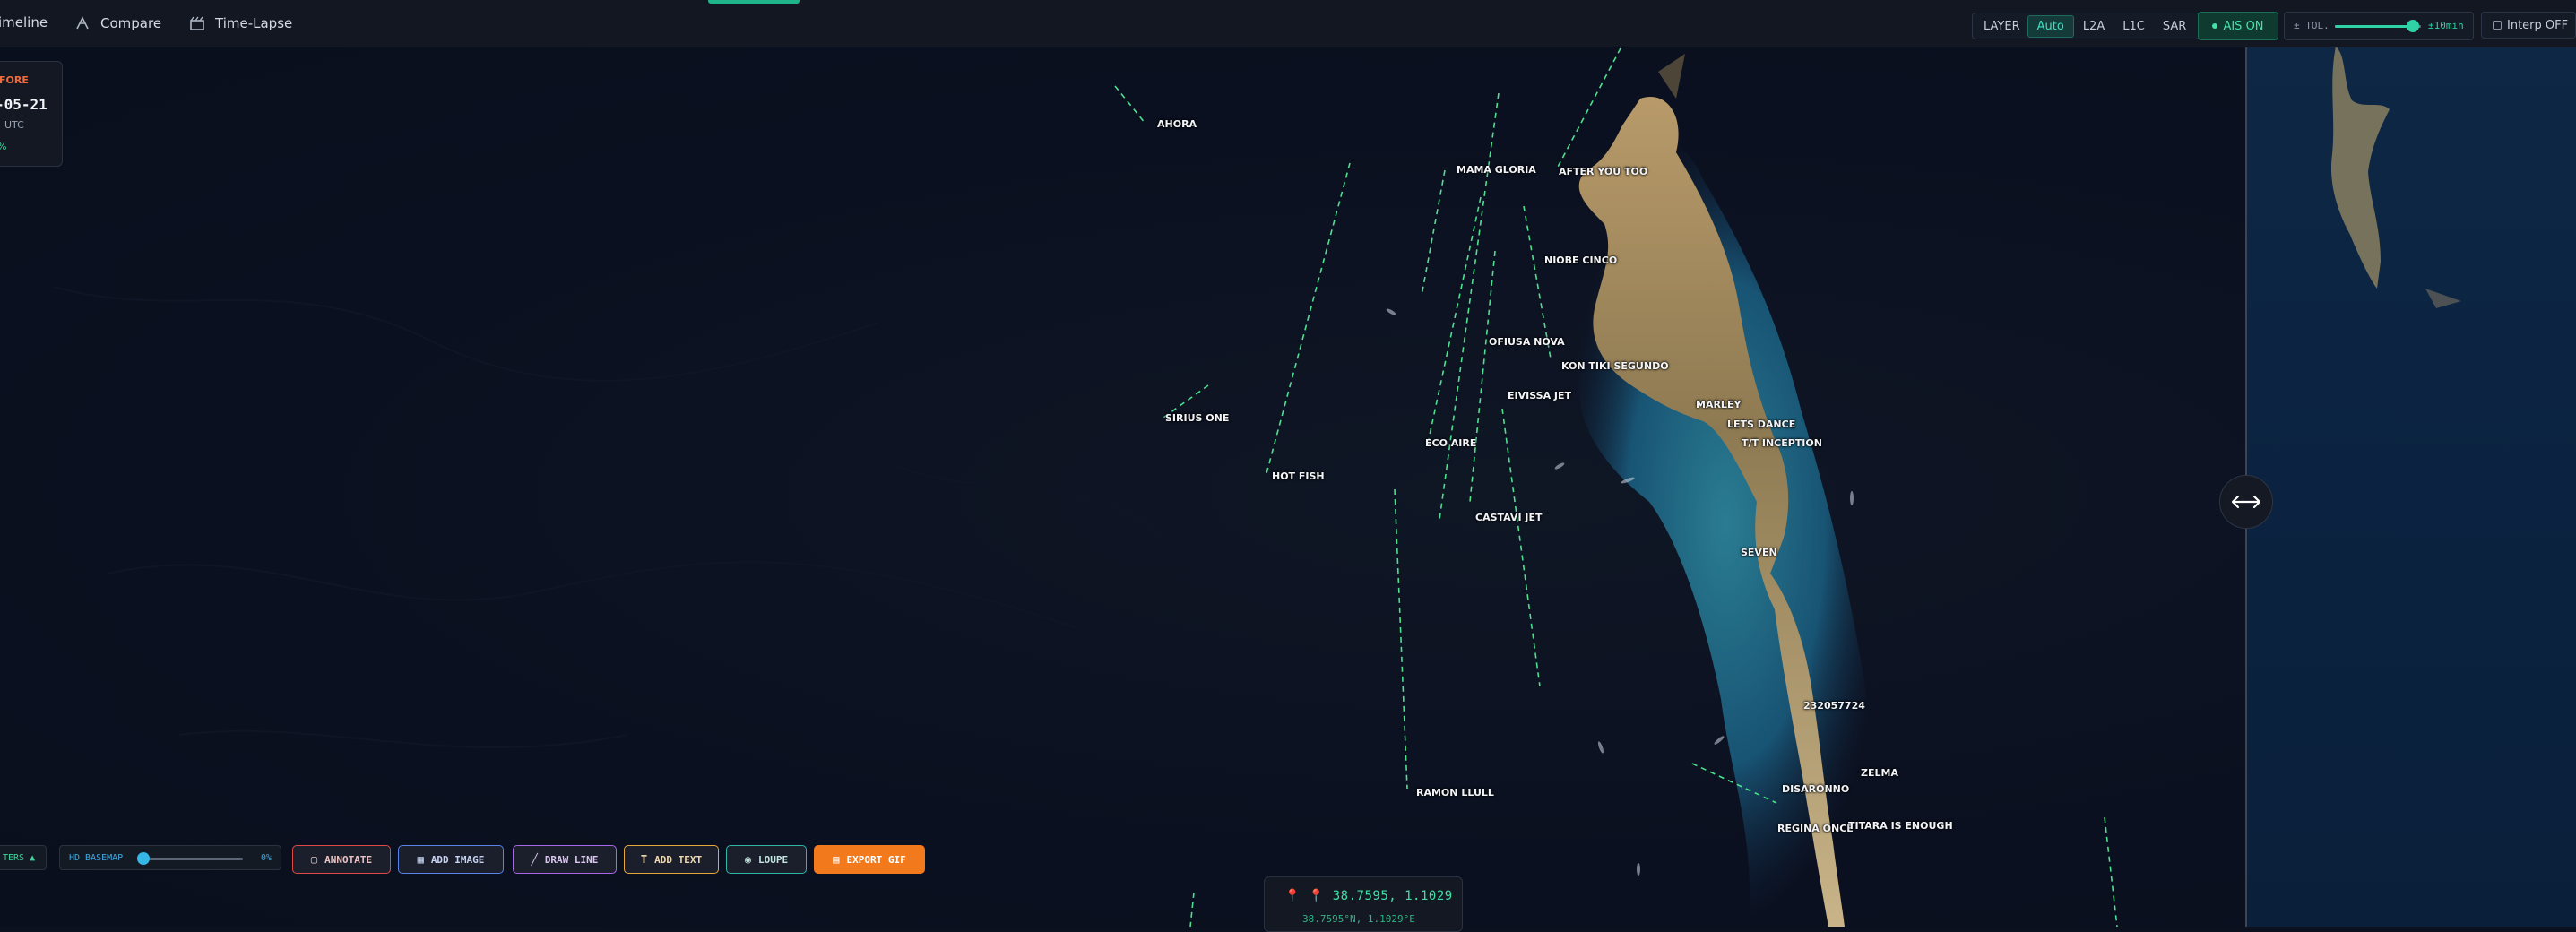  I want to click on arrows-horizontal-icon, so click(2246, 502).